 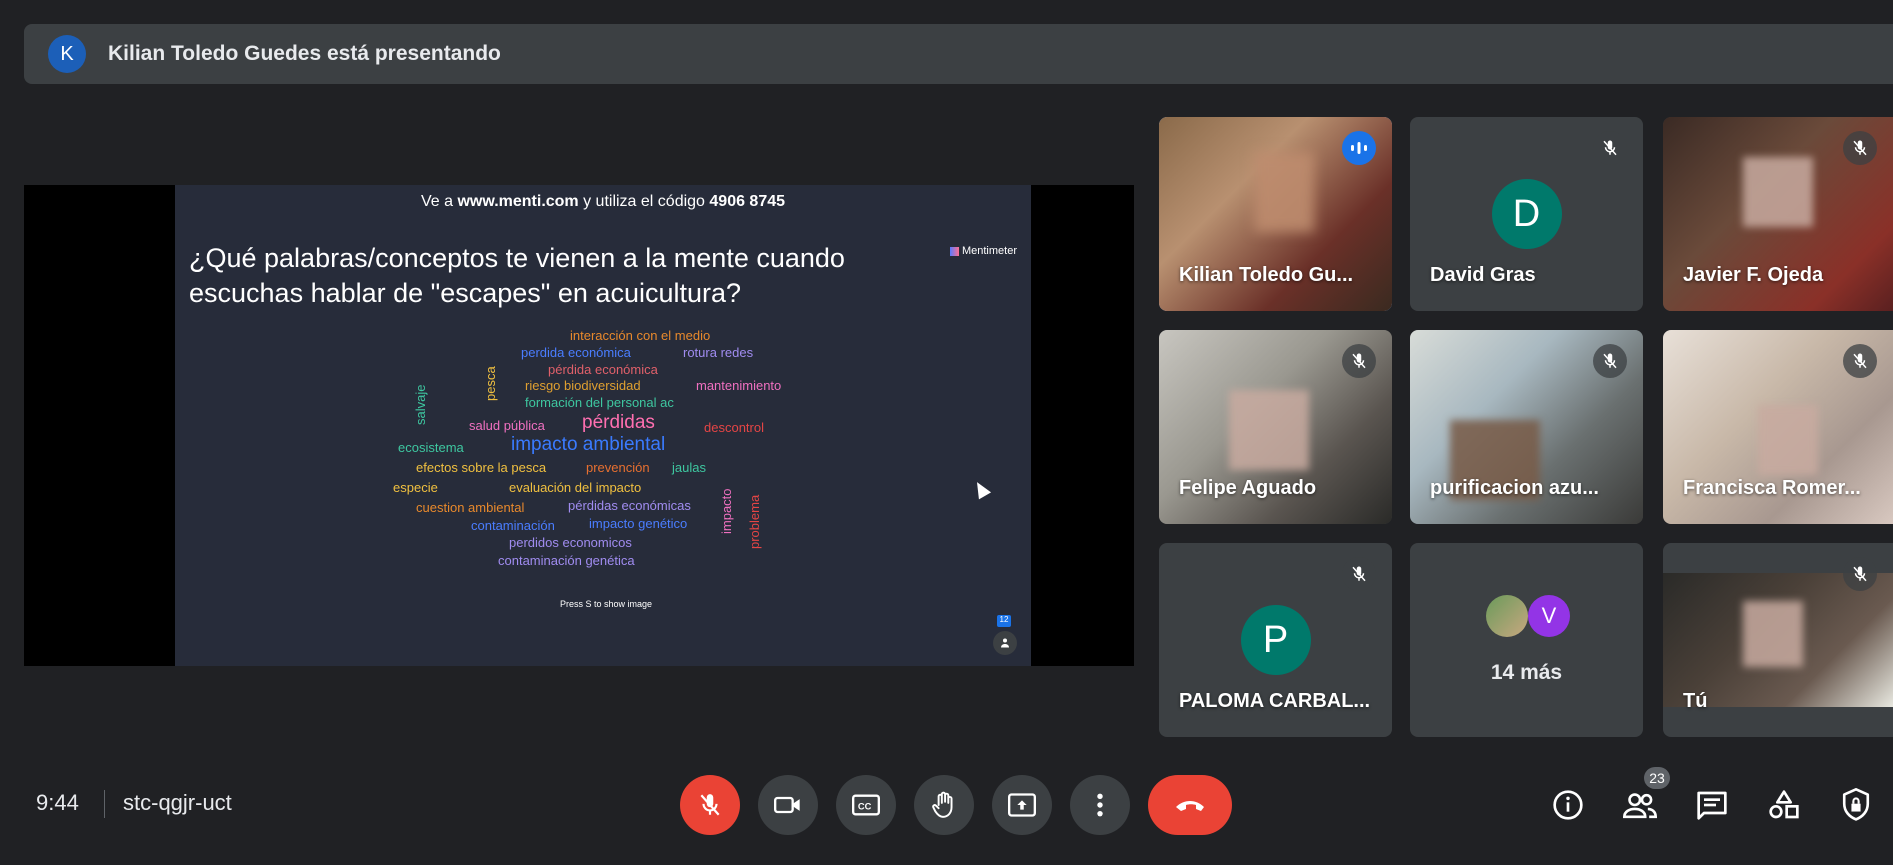 What do you see at coordinates (1507, 616) in the screenshot?
I see `participant-thumbnail` at bounding box center [1507, 616].